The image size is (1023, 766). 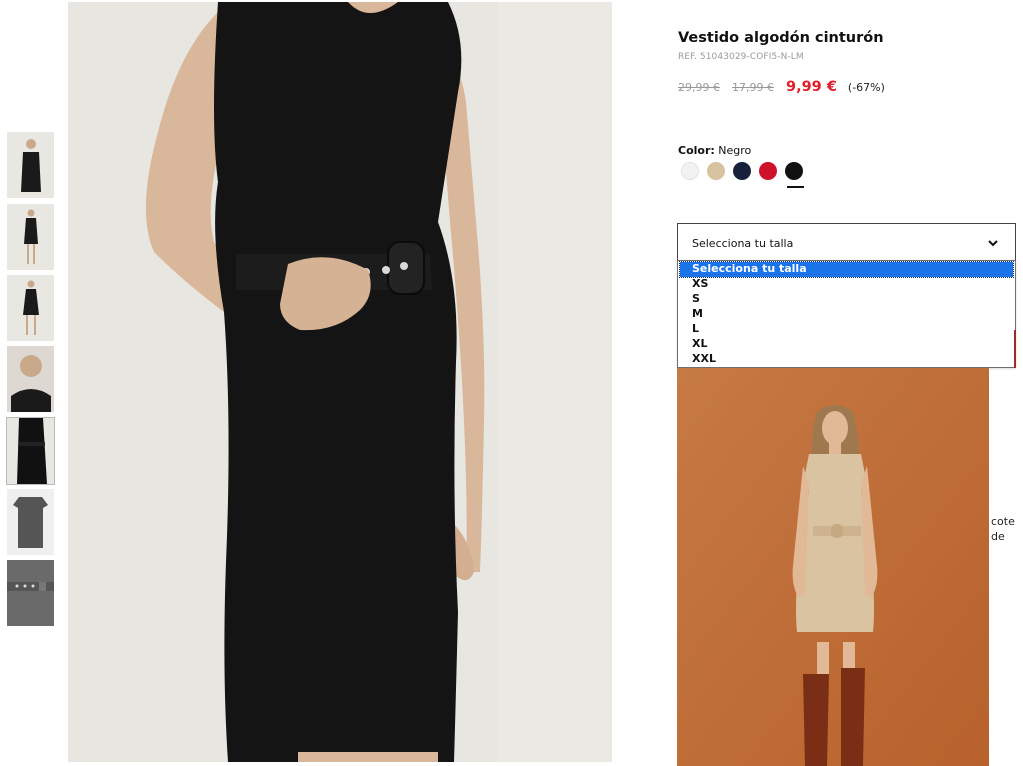 I want to click on color-selected-name: Negro, so click(x=735, y=150).